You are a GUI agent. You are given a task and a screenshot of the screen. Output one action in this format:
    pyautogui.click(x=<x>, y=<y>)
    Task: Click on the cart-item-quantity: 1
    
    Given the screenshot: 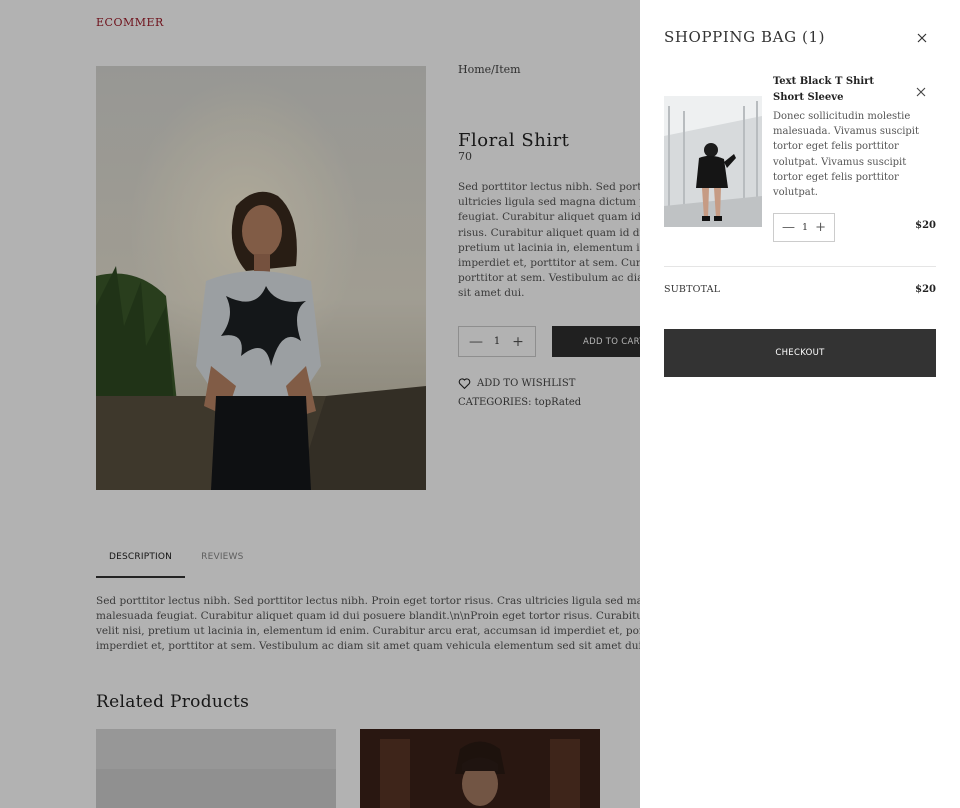 What is the action you would take?
    pyautogui.click(x=805, y=227)
    